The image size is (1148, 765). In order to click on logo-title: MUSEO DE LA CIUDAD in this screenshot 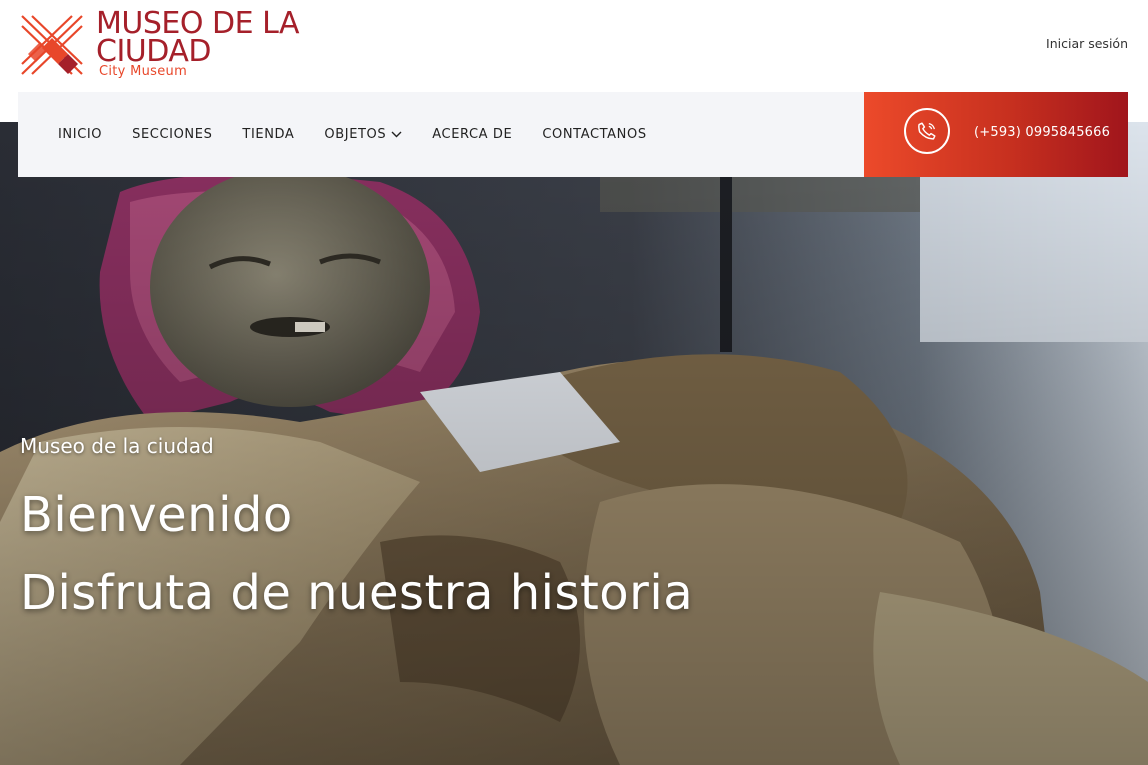, I will do `click(198, 37)`.